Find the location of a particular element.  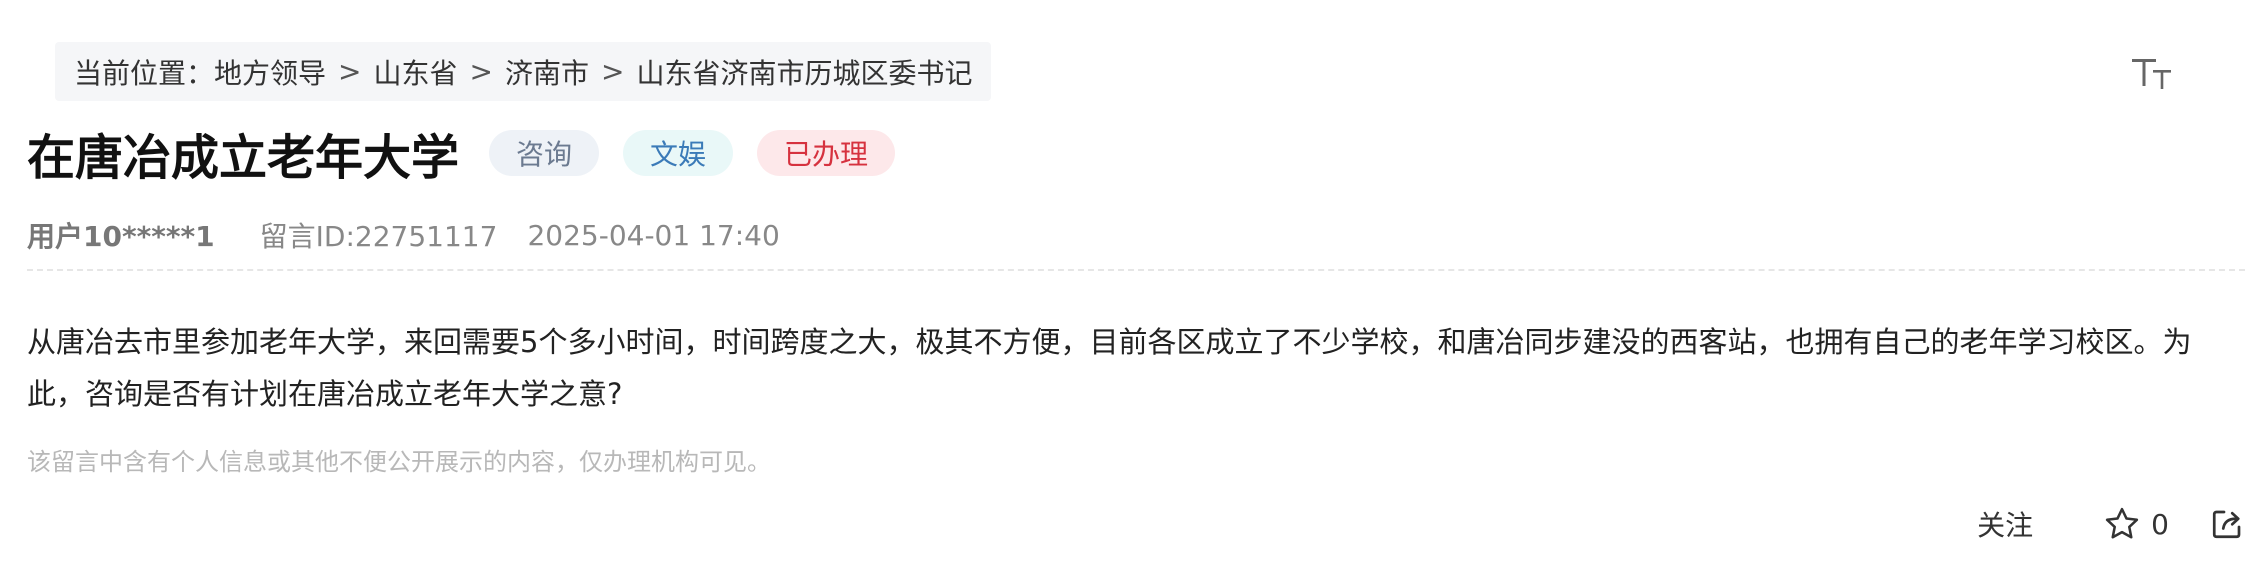

breadcrumb-item-province: 山东省 is located at coordinates (416, 72).